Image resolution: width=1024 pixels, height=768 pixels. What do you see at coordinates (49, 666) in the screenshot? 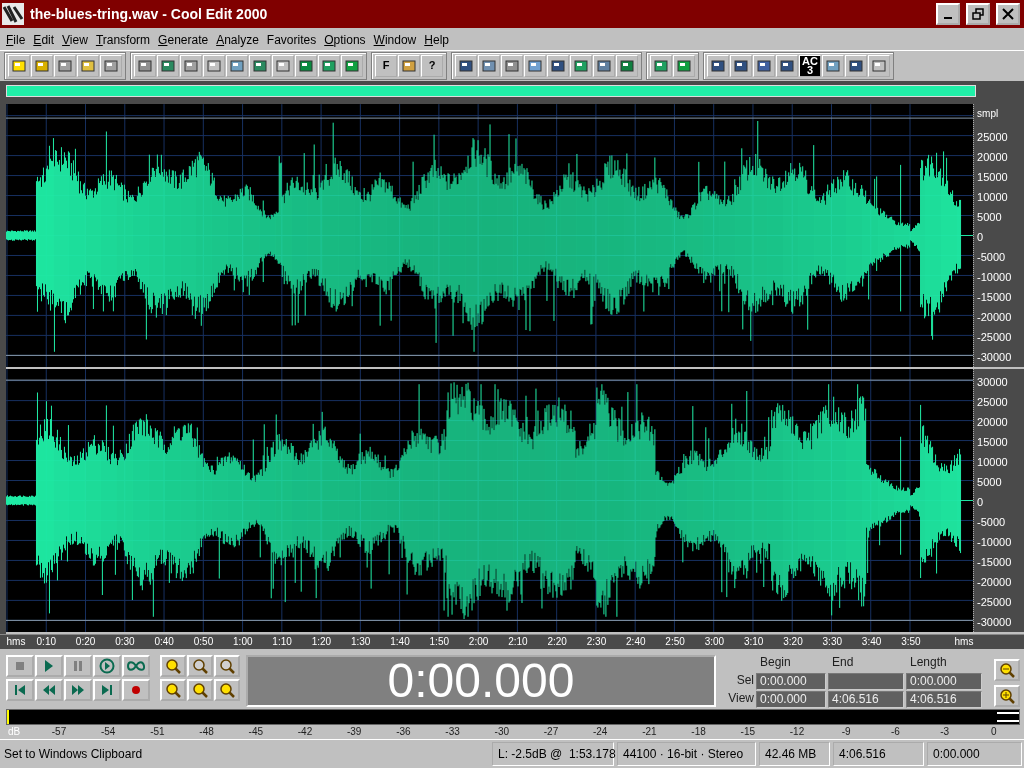
I see `play-button` at bounding box center [49, 666].